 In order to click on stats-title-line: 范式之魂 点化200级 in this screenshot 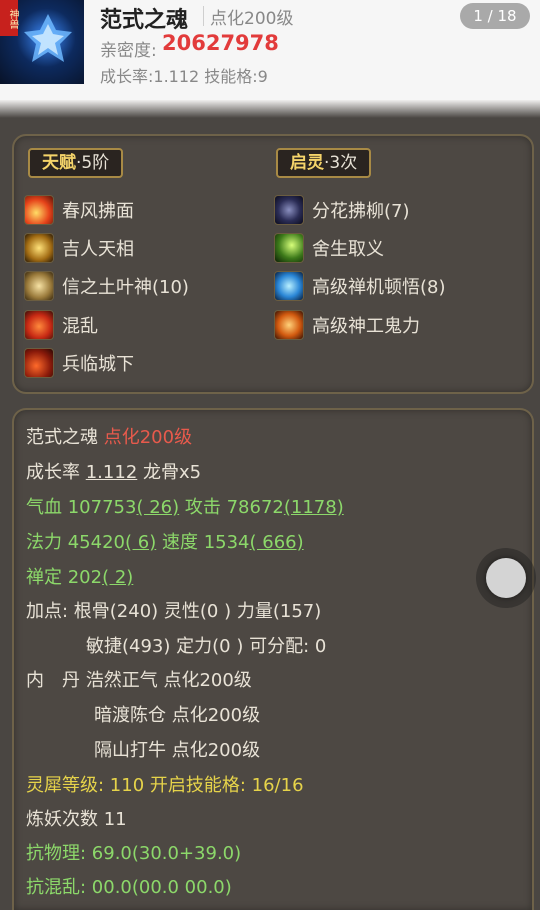, I will do `click(109, 438)`.